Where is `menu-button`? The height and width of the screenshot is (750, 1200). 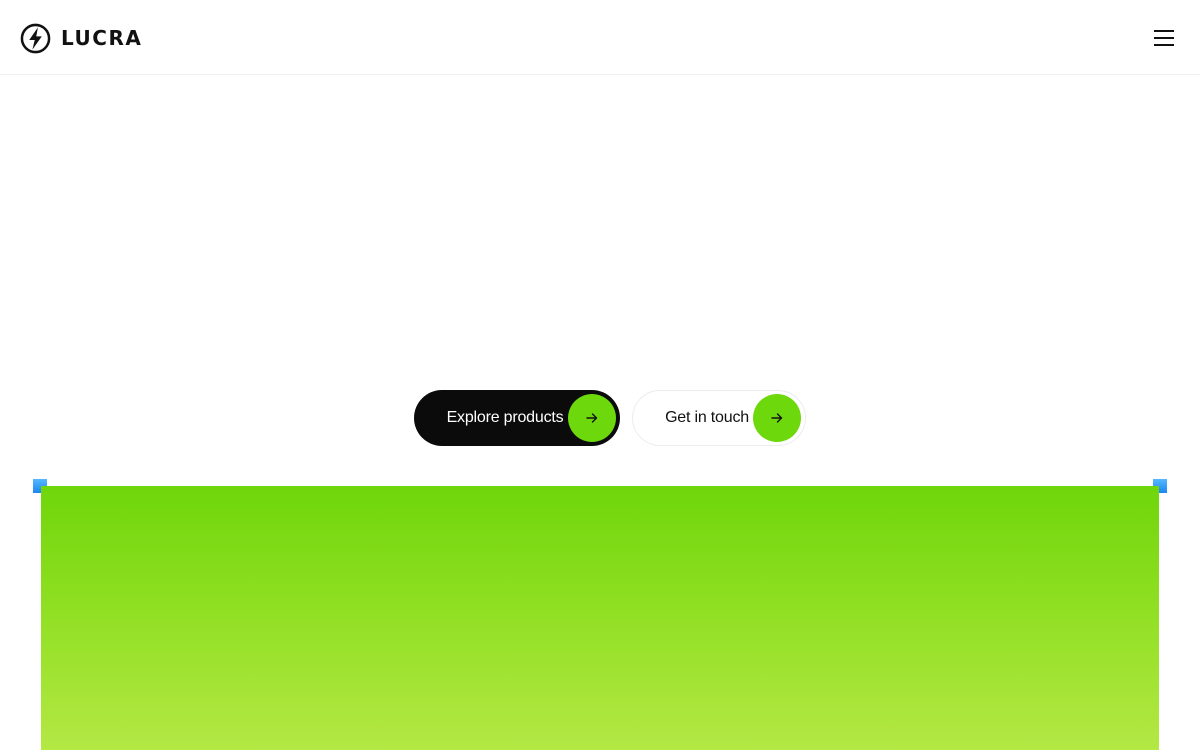
menu-button is located at coordinates (1164, 38).